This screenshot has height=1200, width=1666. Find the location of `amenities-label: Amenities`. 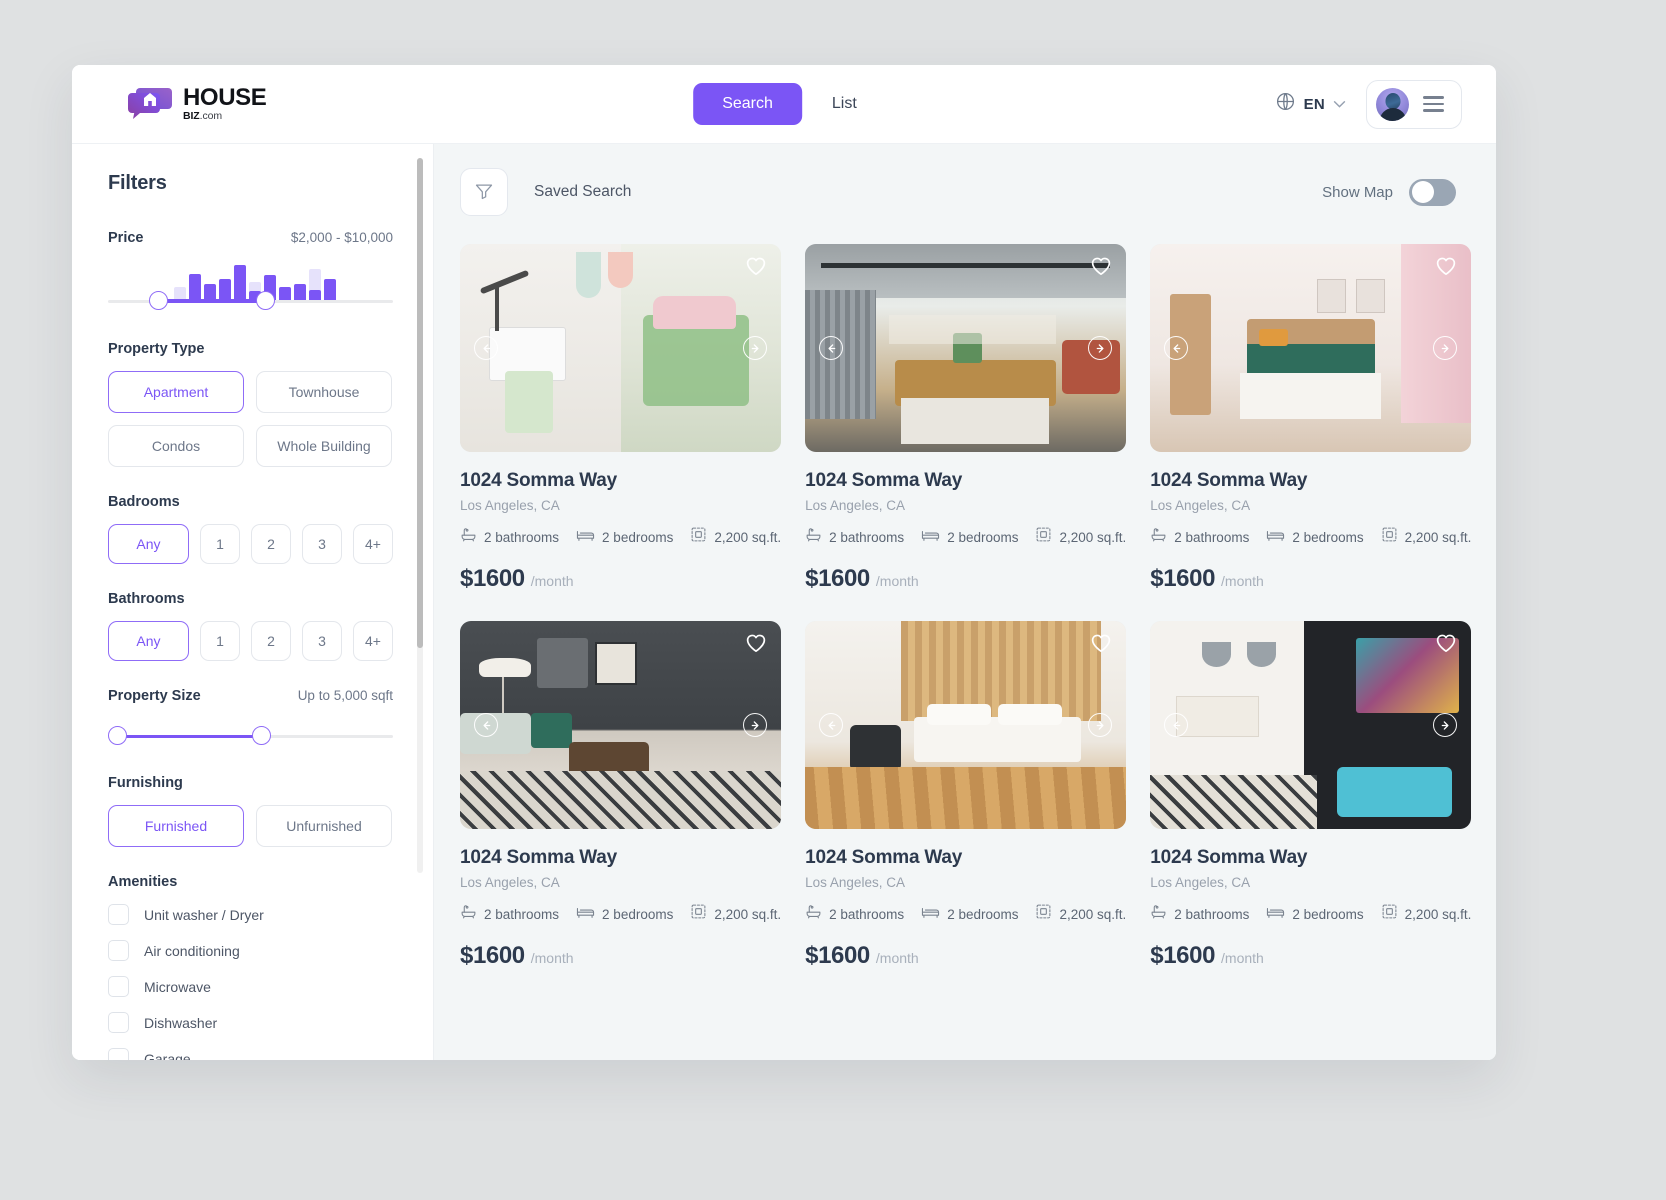

amenities-label: Amenities is located at coordinates (143, 882).